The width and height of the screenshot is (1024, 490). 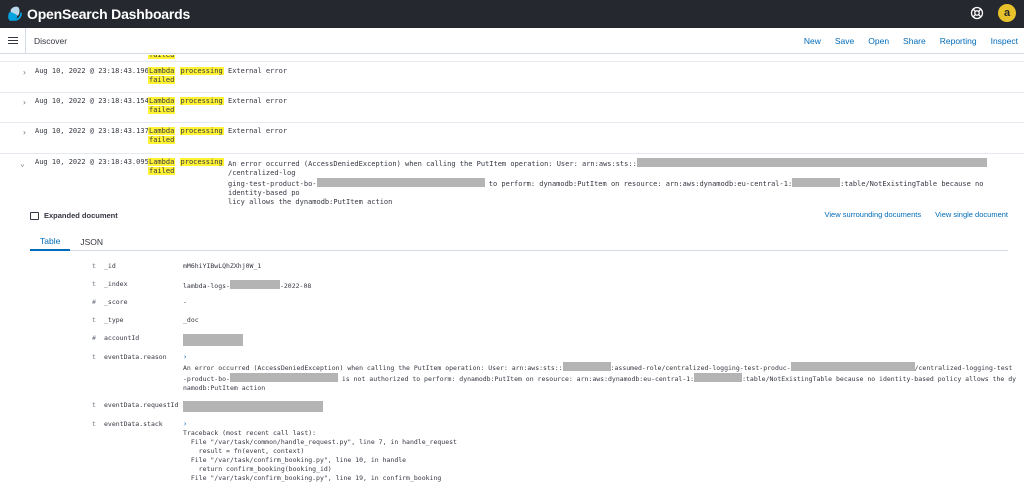 I want to click on field-value: -, so click(x=185, y=302).